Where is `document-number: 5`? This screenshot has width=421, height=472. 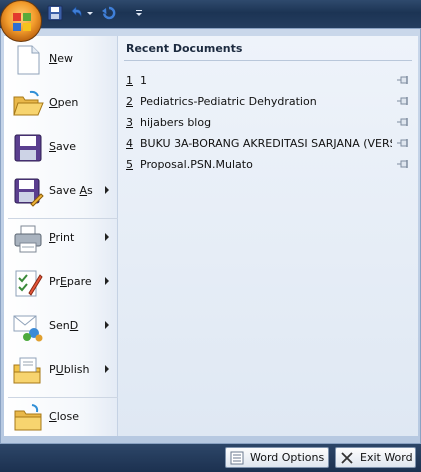 document-number: 5 is located at coordinates (129, 164).